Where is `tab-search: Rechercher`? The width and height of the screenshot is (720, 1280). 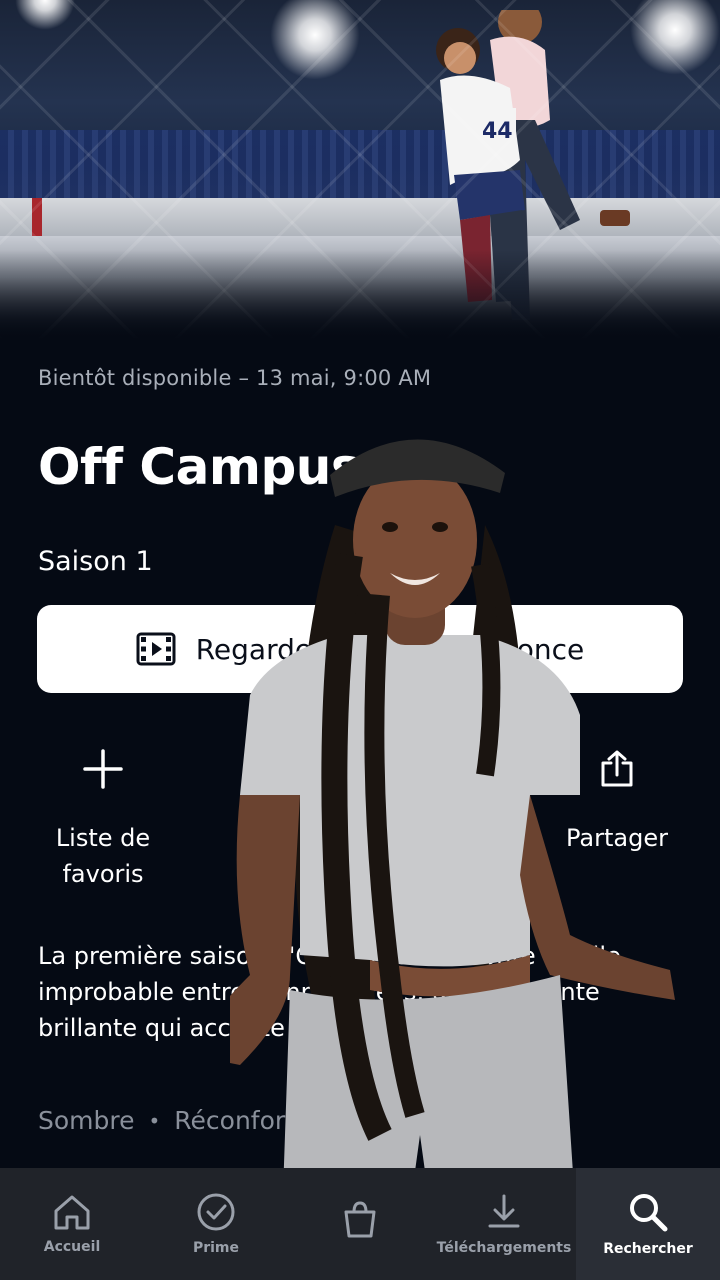
tab-search: Rechercher is located at coordinates (648, 1224).